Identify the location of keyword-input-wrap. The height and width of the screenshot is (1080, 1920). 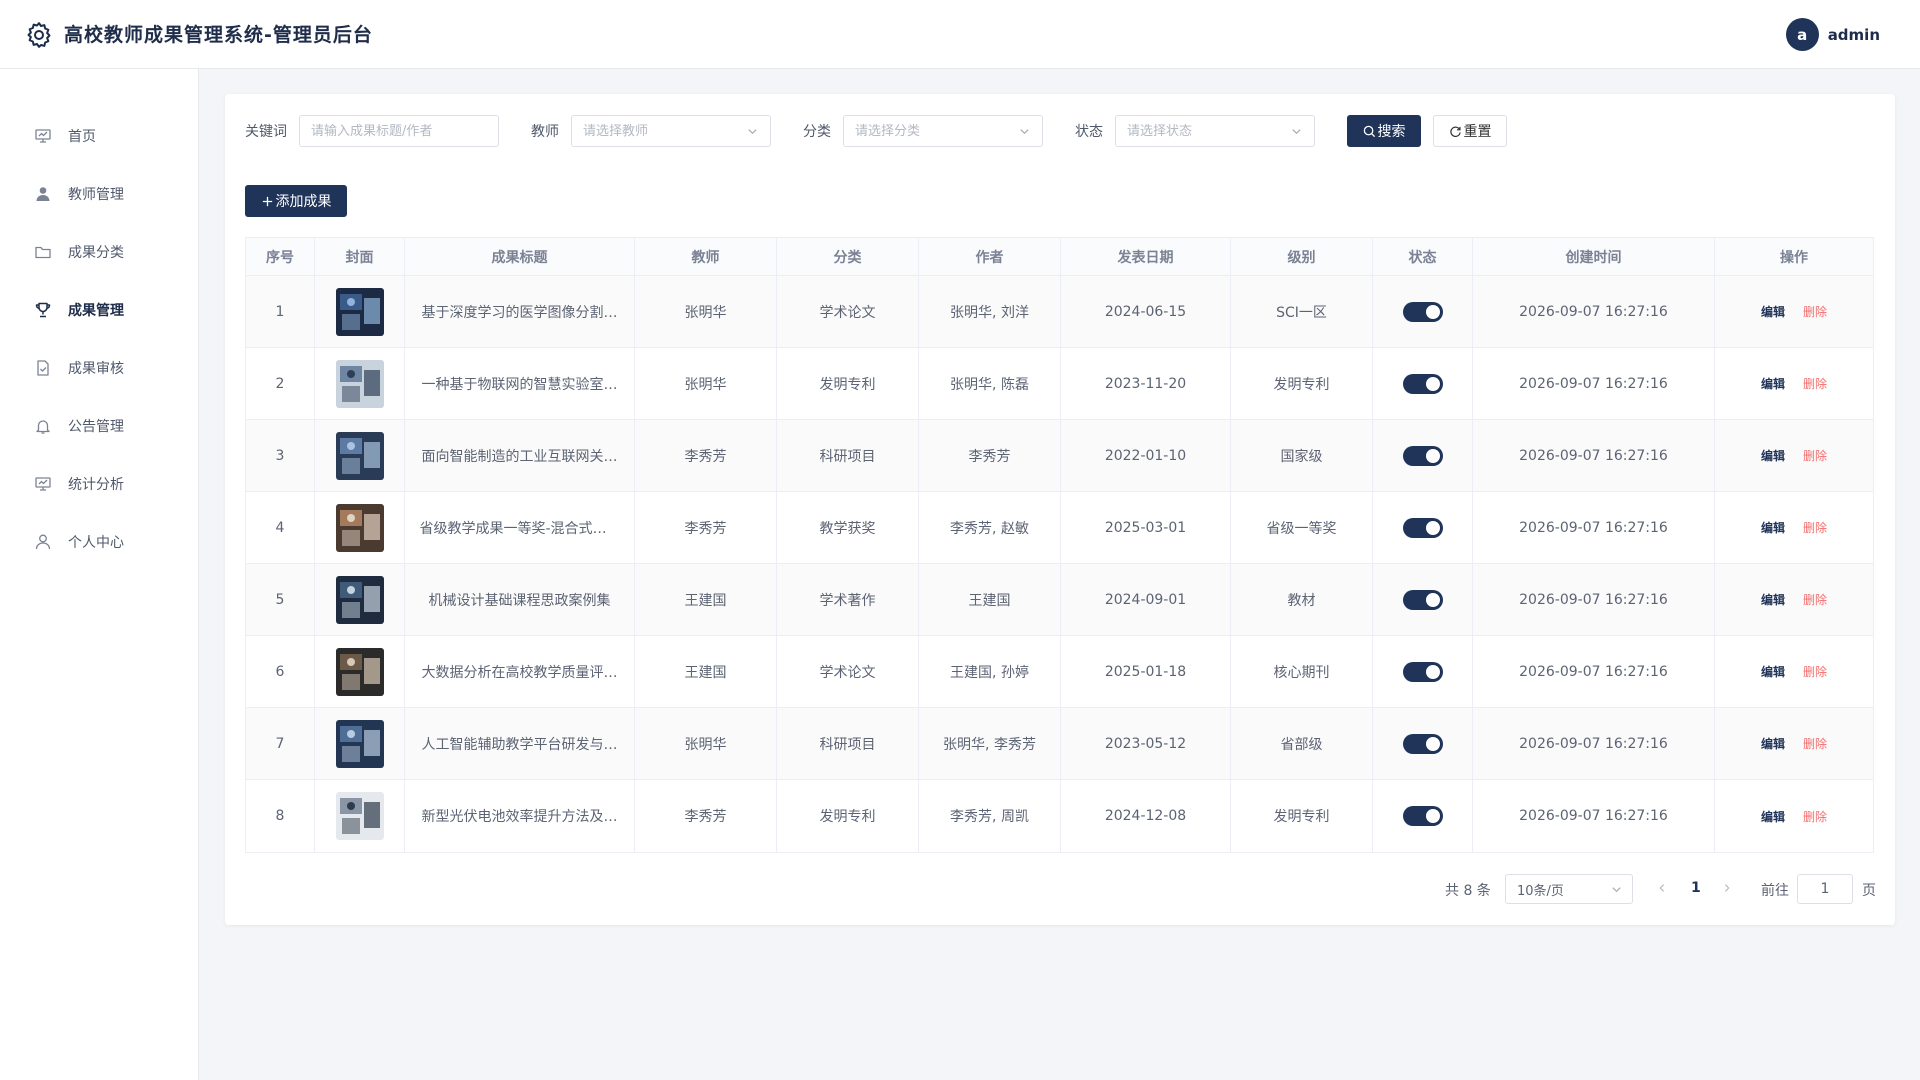
(399, 131).